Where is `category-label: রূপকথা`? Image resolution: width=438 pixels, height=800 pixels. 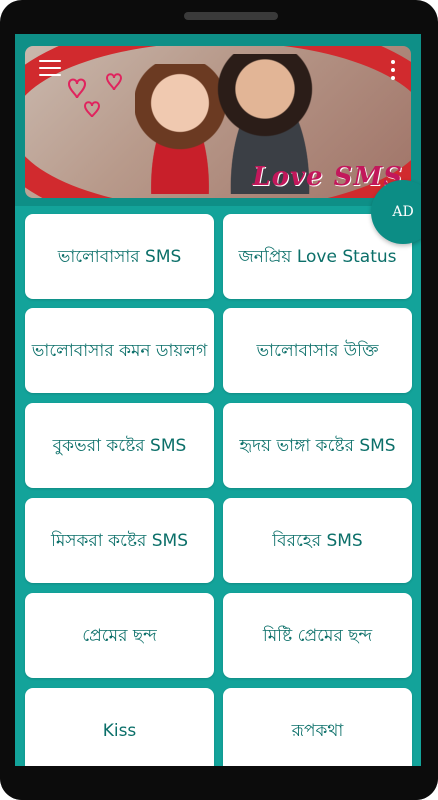
category-label: রূপকথা is located at coordinates (317, 730).